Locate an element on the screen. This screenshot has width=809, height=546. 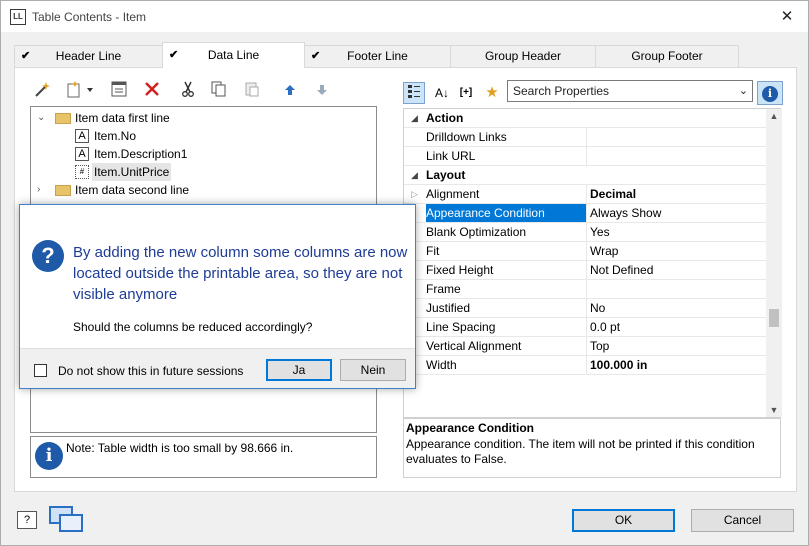
property-row: Frame is located at coordinates (585, 289).